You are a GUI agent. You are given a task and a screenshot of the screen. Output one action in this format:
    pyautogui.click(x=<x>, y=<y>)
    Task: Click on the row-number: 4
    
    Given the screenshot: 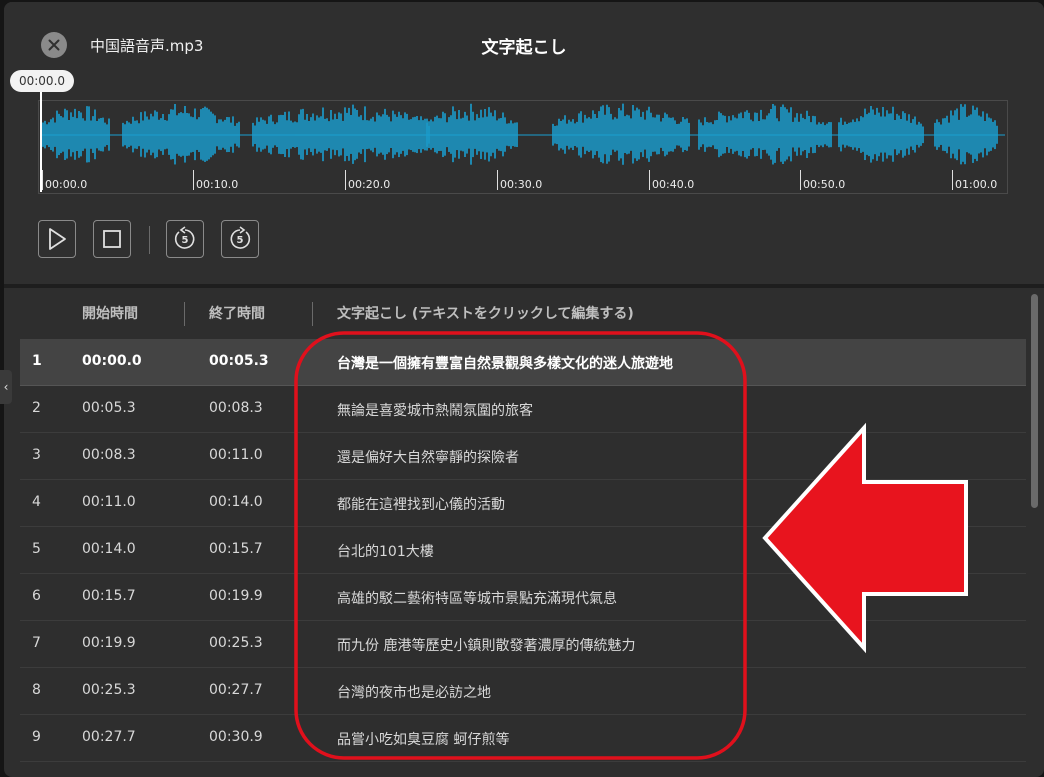 What is the action you would take?
    pyautogui.click(x=36, y=502)
    